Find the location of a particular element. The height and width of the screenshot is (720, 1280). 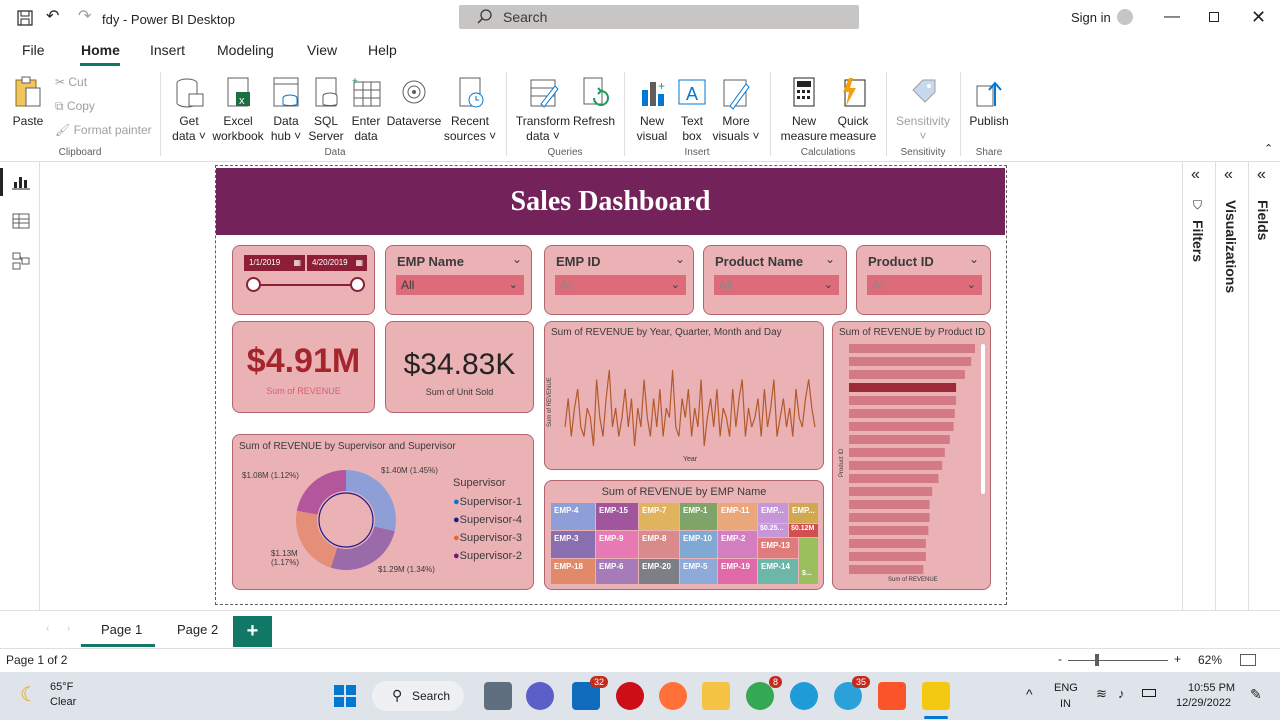

end-date-input: 4/20/2019 ▦ is located at coordinates (337, 263).